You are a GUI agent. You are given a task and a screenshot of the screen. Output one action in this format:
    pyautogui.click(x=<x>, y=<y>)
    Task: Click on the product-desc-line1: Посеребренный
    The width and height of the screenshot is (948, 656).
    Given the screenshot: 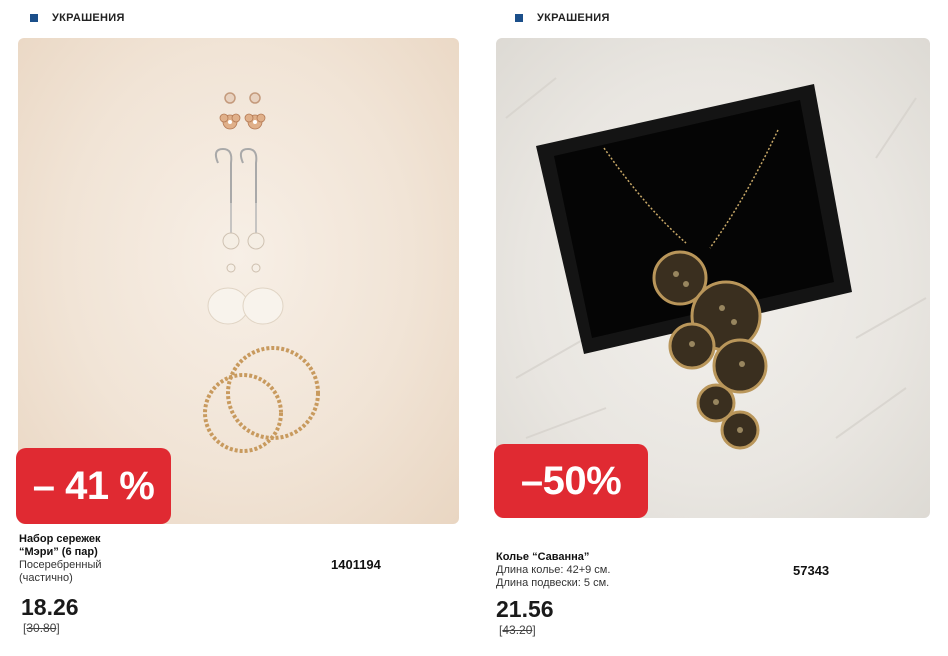 What is the action you would take?
    pyautogui.click(x=60, y=565)
    